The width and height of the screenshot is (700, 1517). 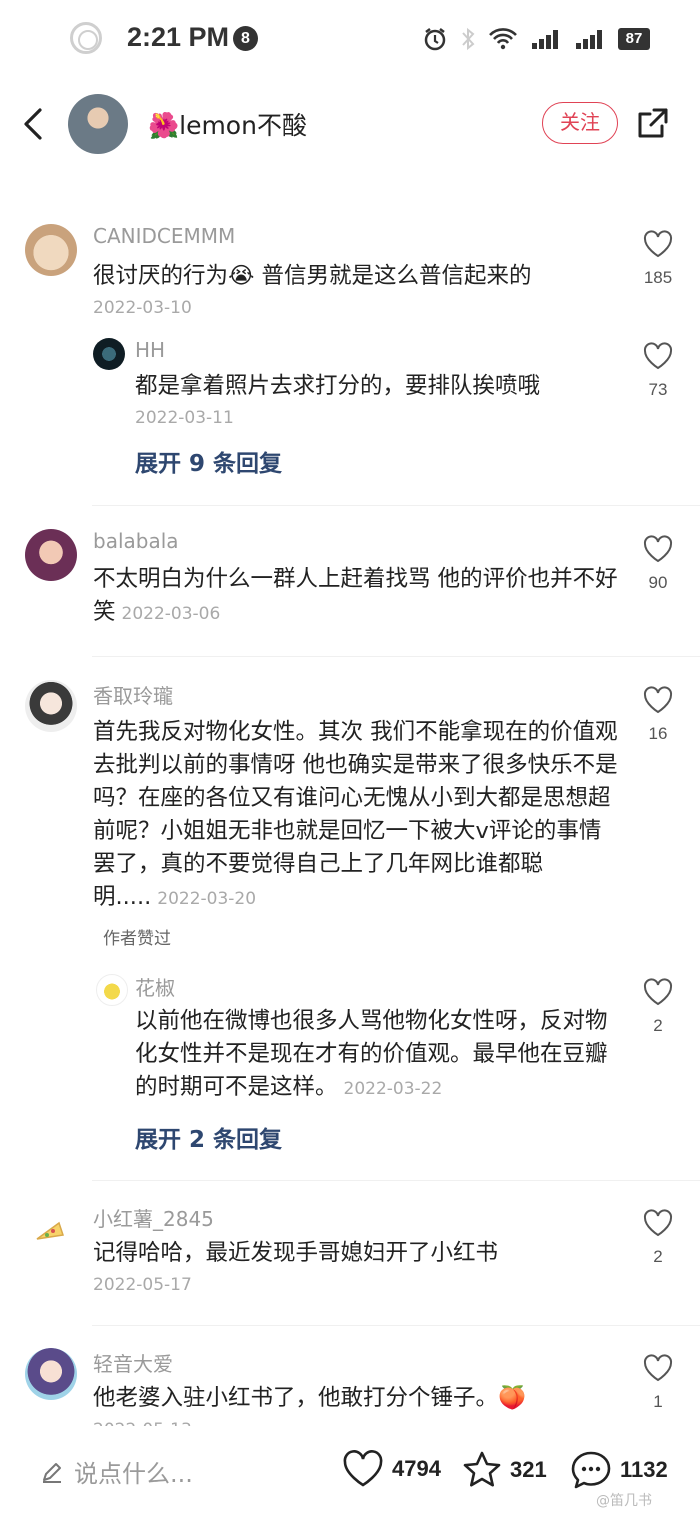 What do you see at coordinates (658, 733) in the screenshot?
I see `like-count: 16` at bounding box center [658, 733].